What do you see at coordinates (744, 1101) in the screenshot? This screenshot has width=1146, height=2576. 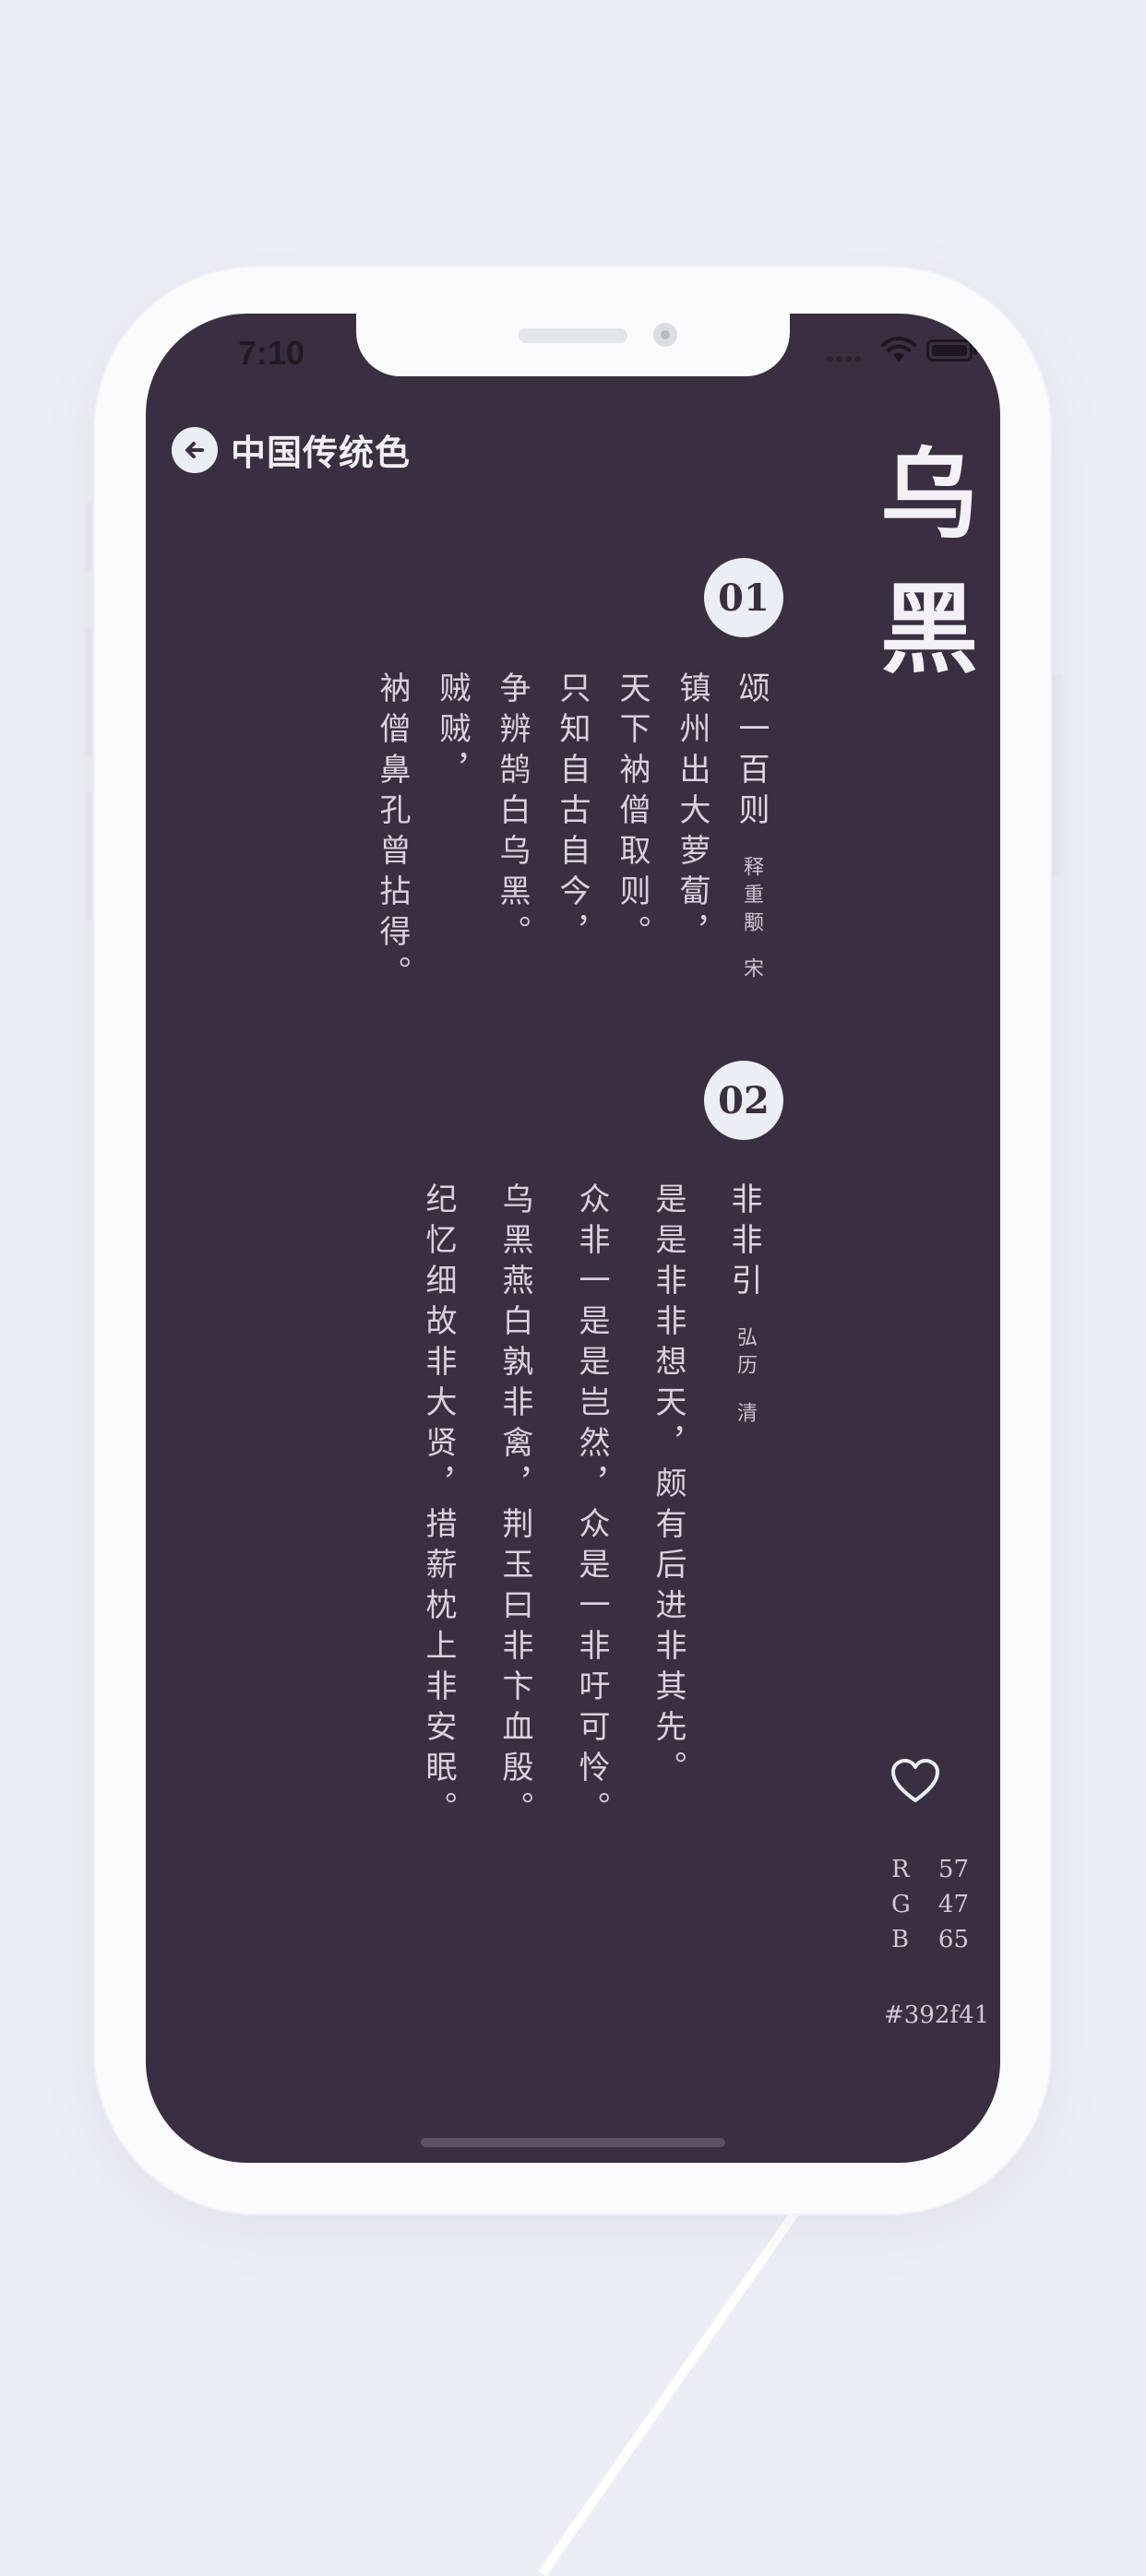 I see `poem-number: 02` at bounding box center [744, 1101].